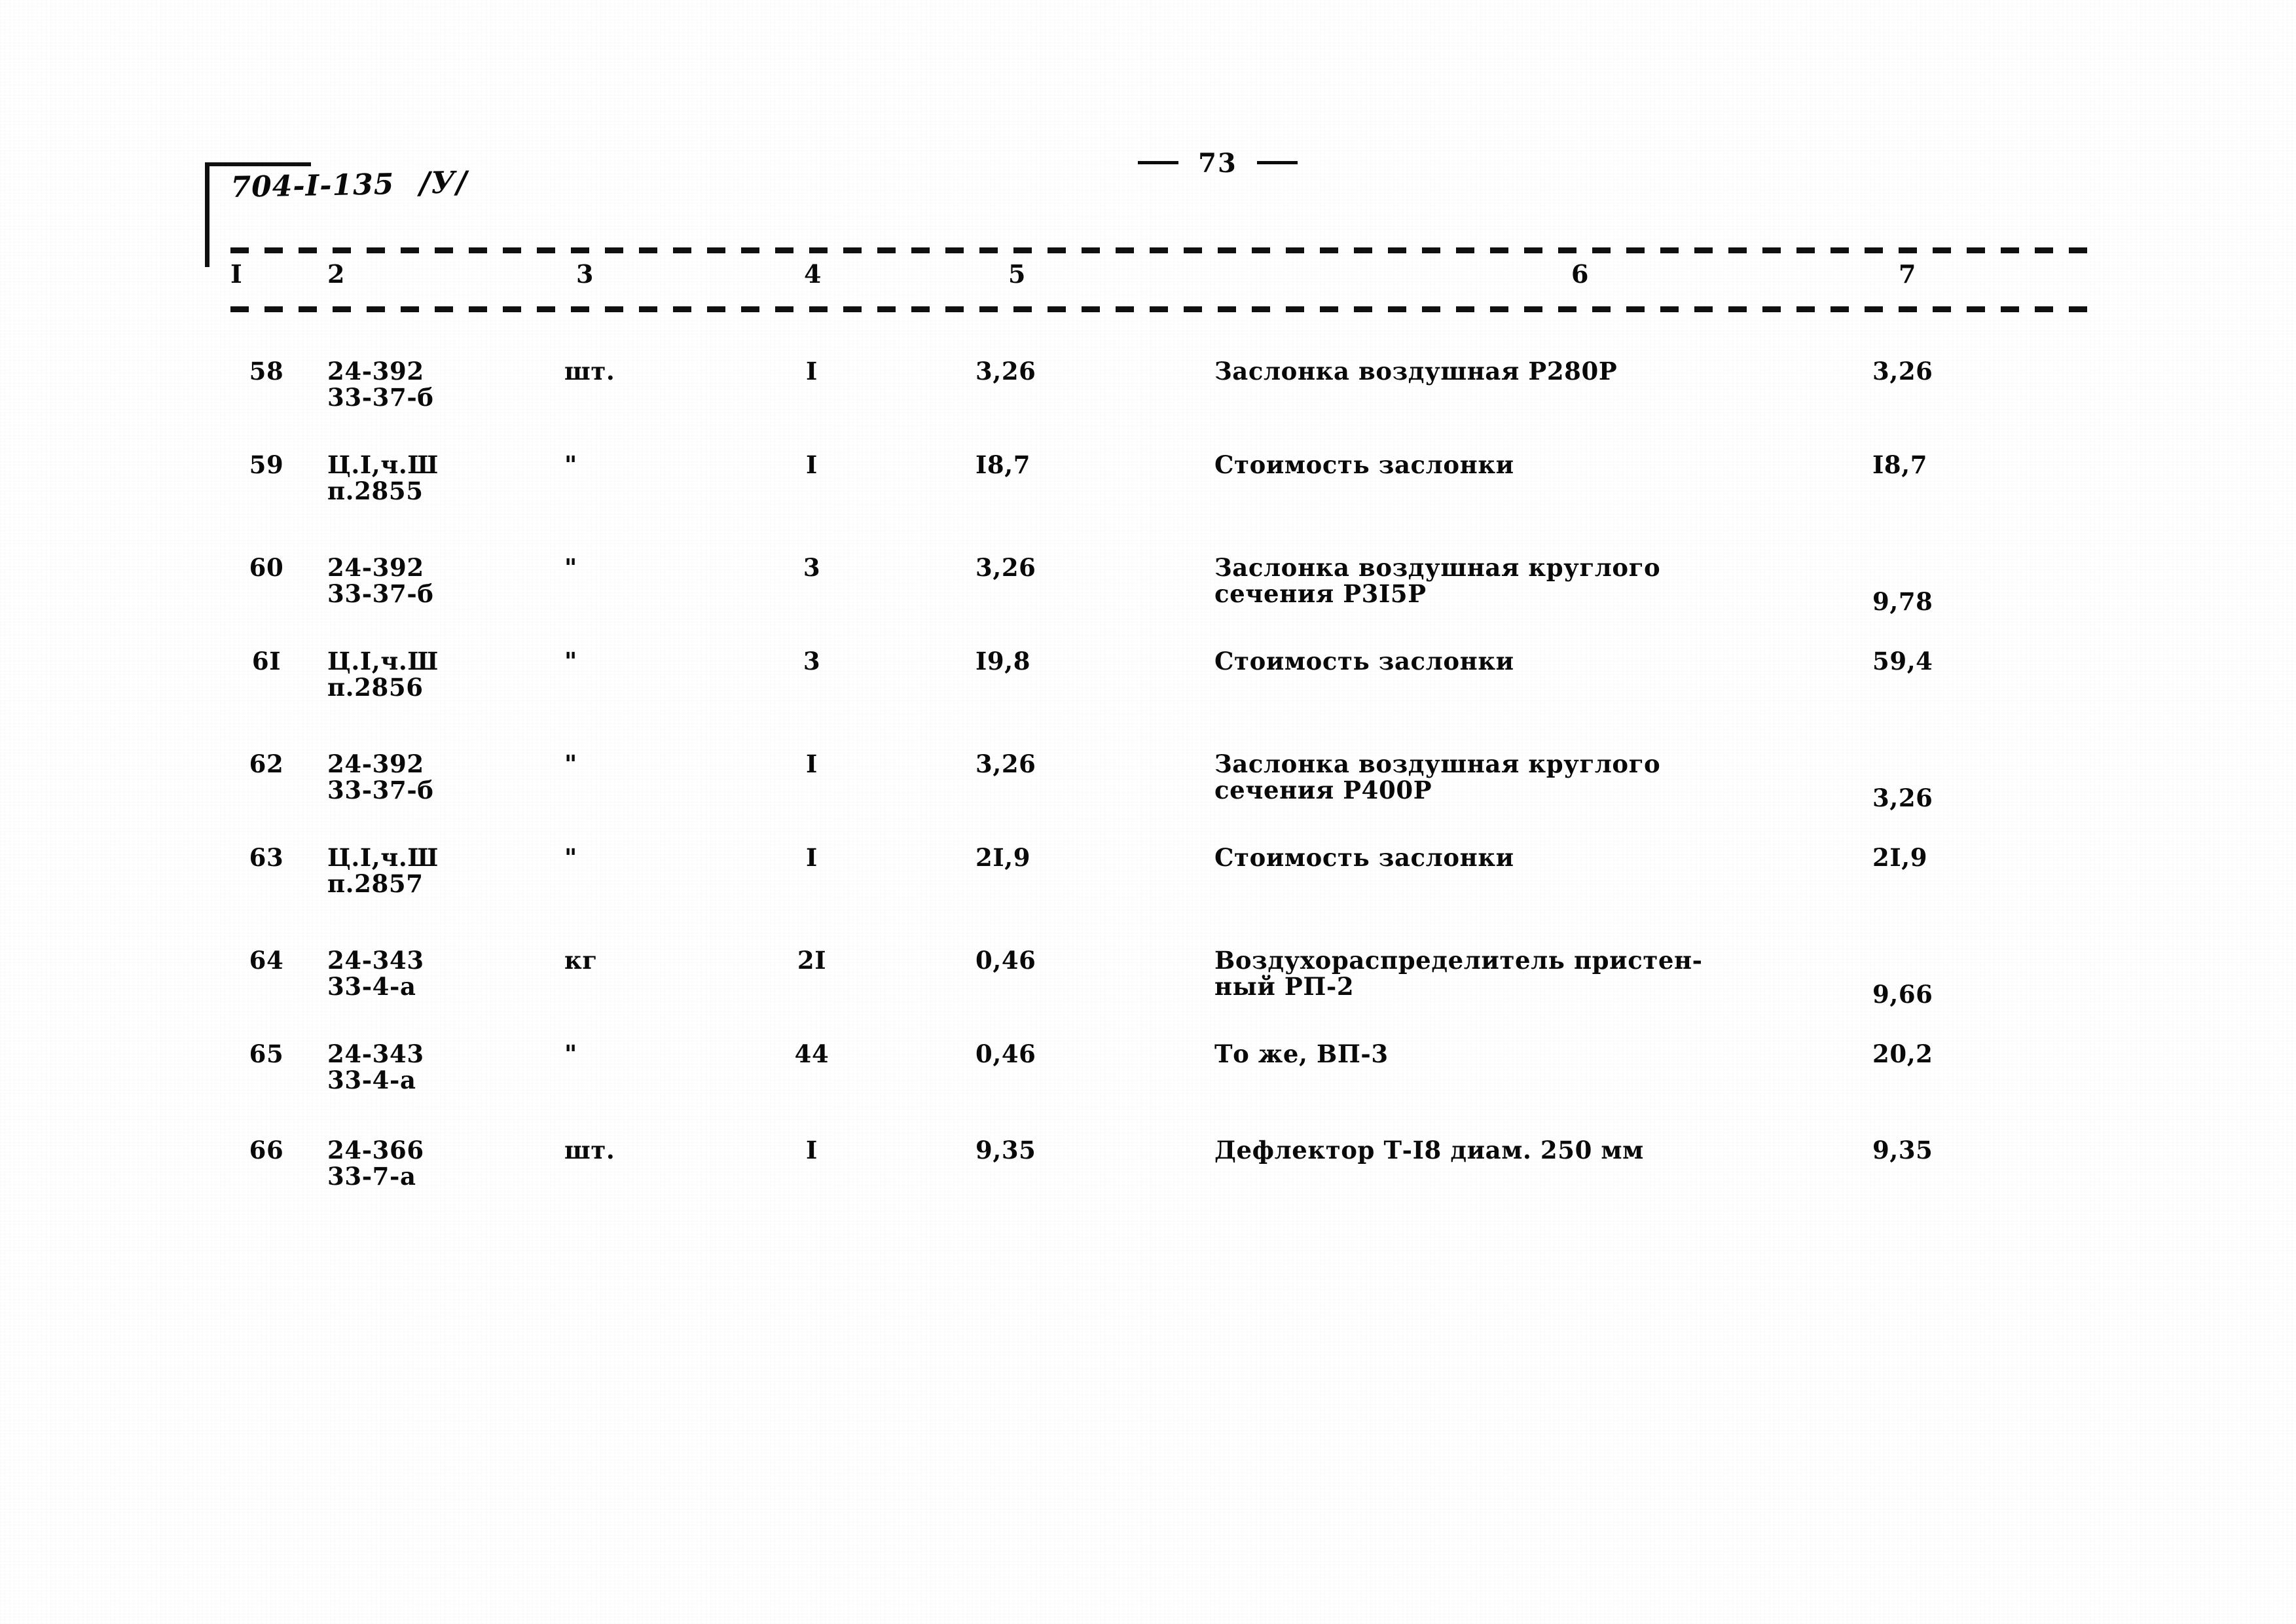  I want to click on row-description-line1: Дефлектор Т-I8 диам. 250 мм, so click(1429, 1150).